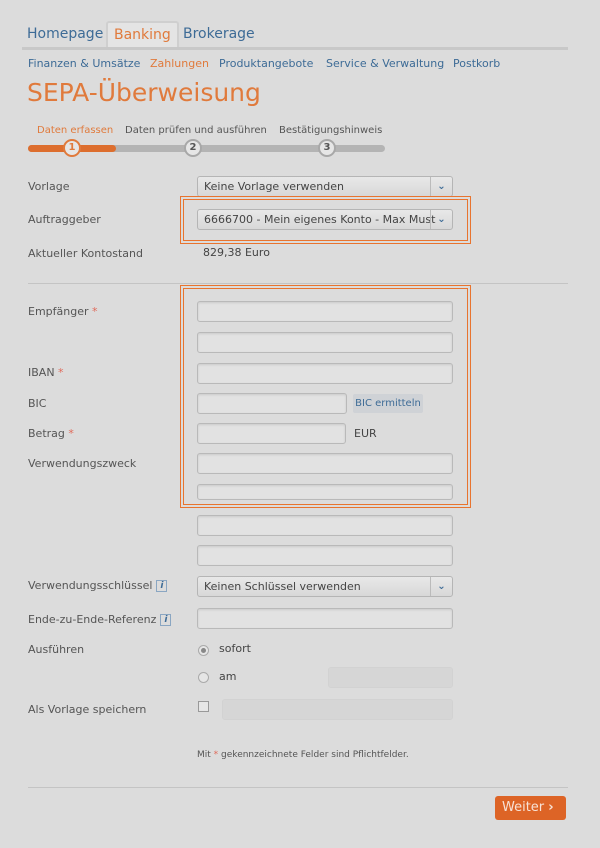  What do you see at coordinates (203, 650) in the screenshot?
I see `radio-sofort` at bounding box center [203, 650].